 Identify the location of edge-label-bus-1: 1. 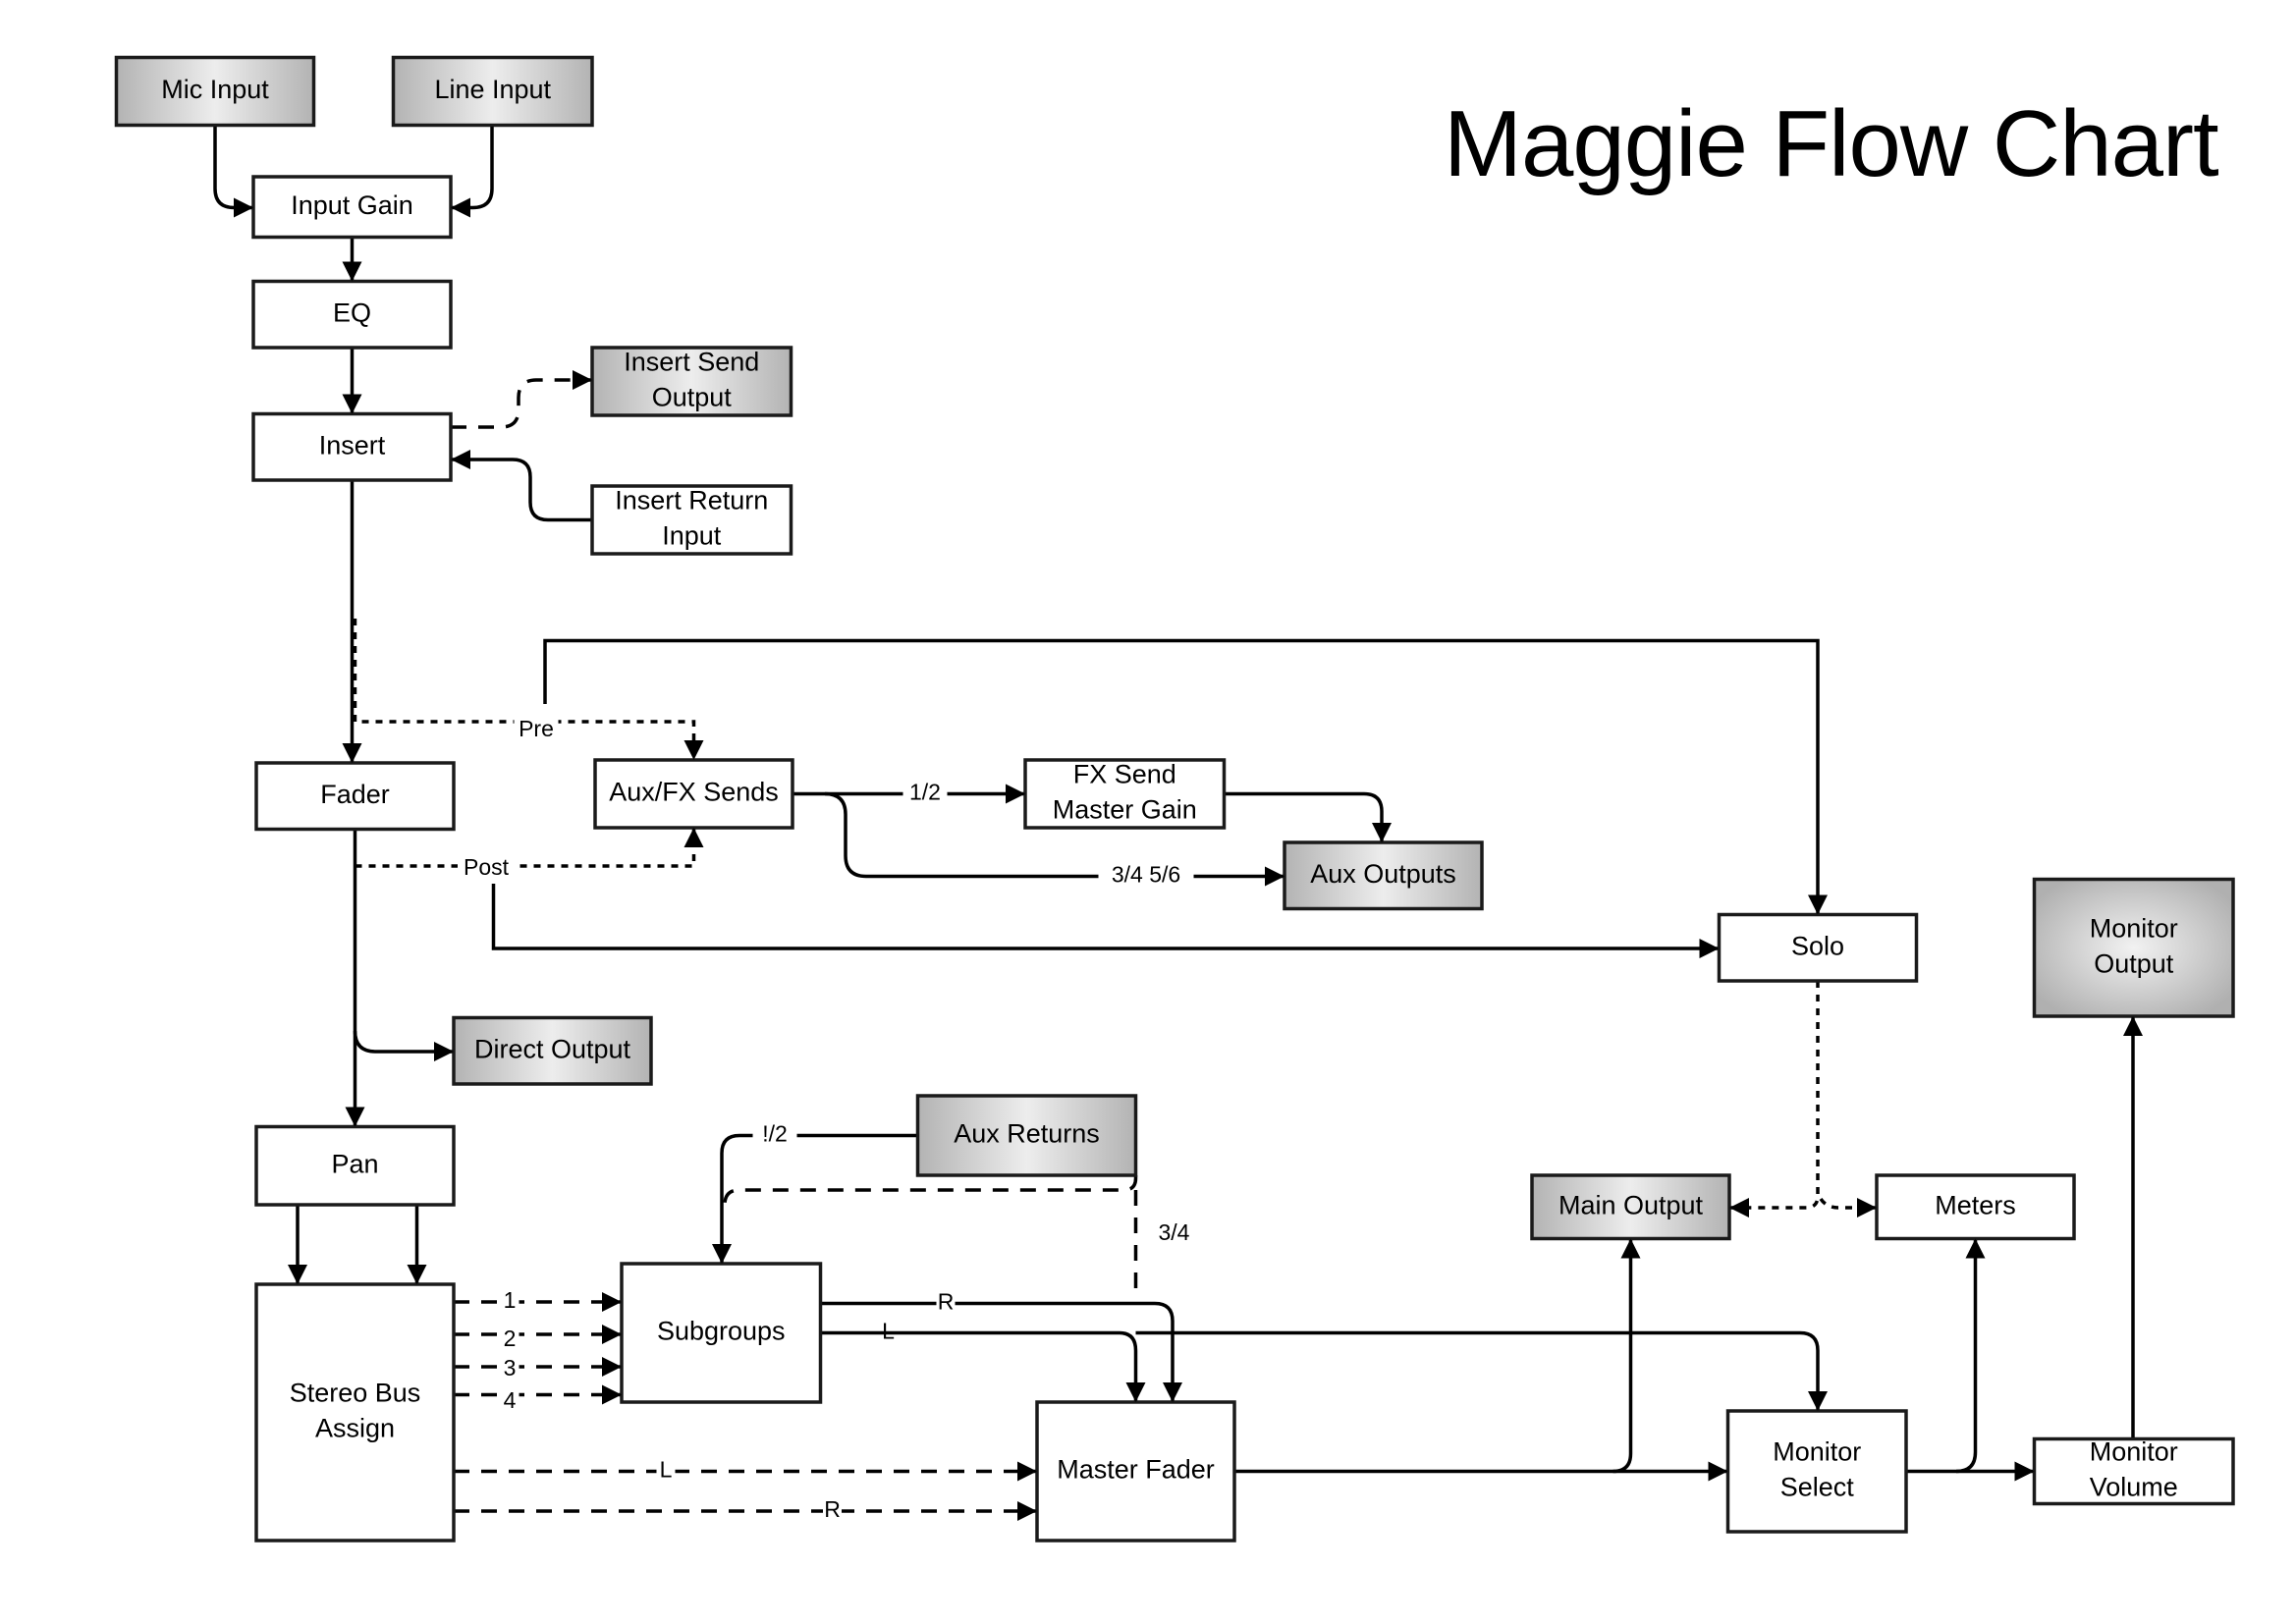
(510, 1300).